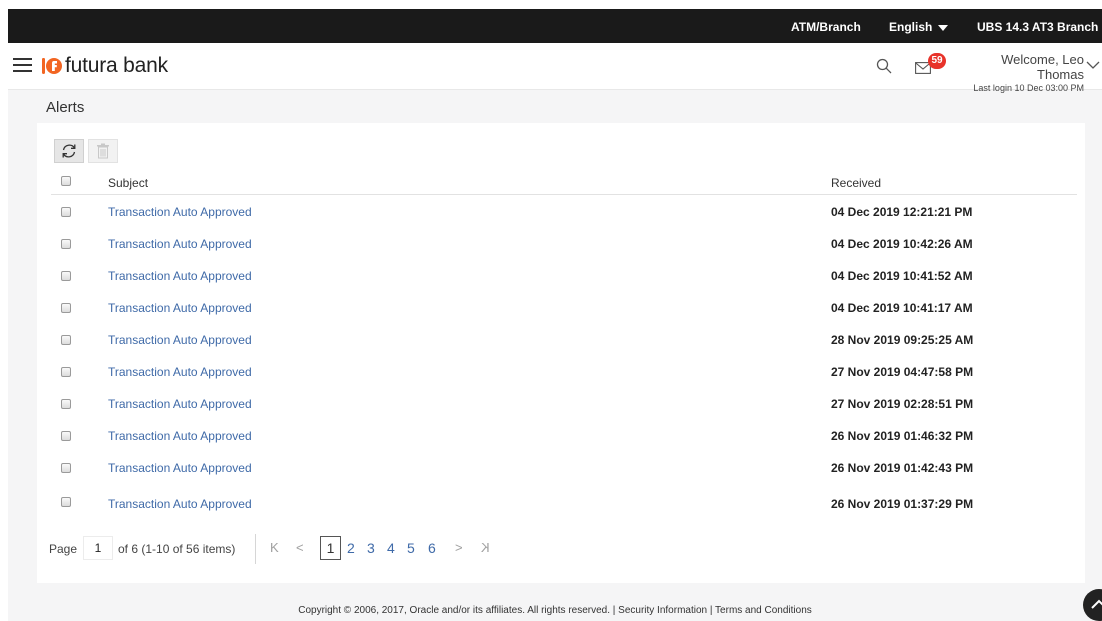  Describe the element at coordinates (1042, 67) in the screenshot. I see `welcome-text: Welcome, Leo Thomas` at that location.